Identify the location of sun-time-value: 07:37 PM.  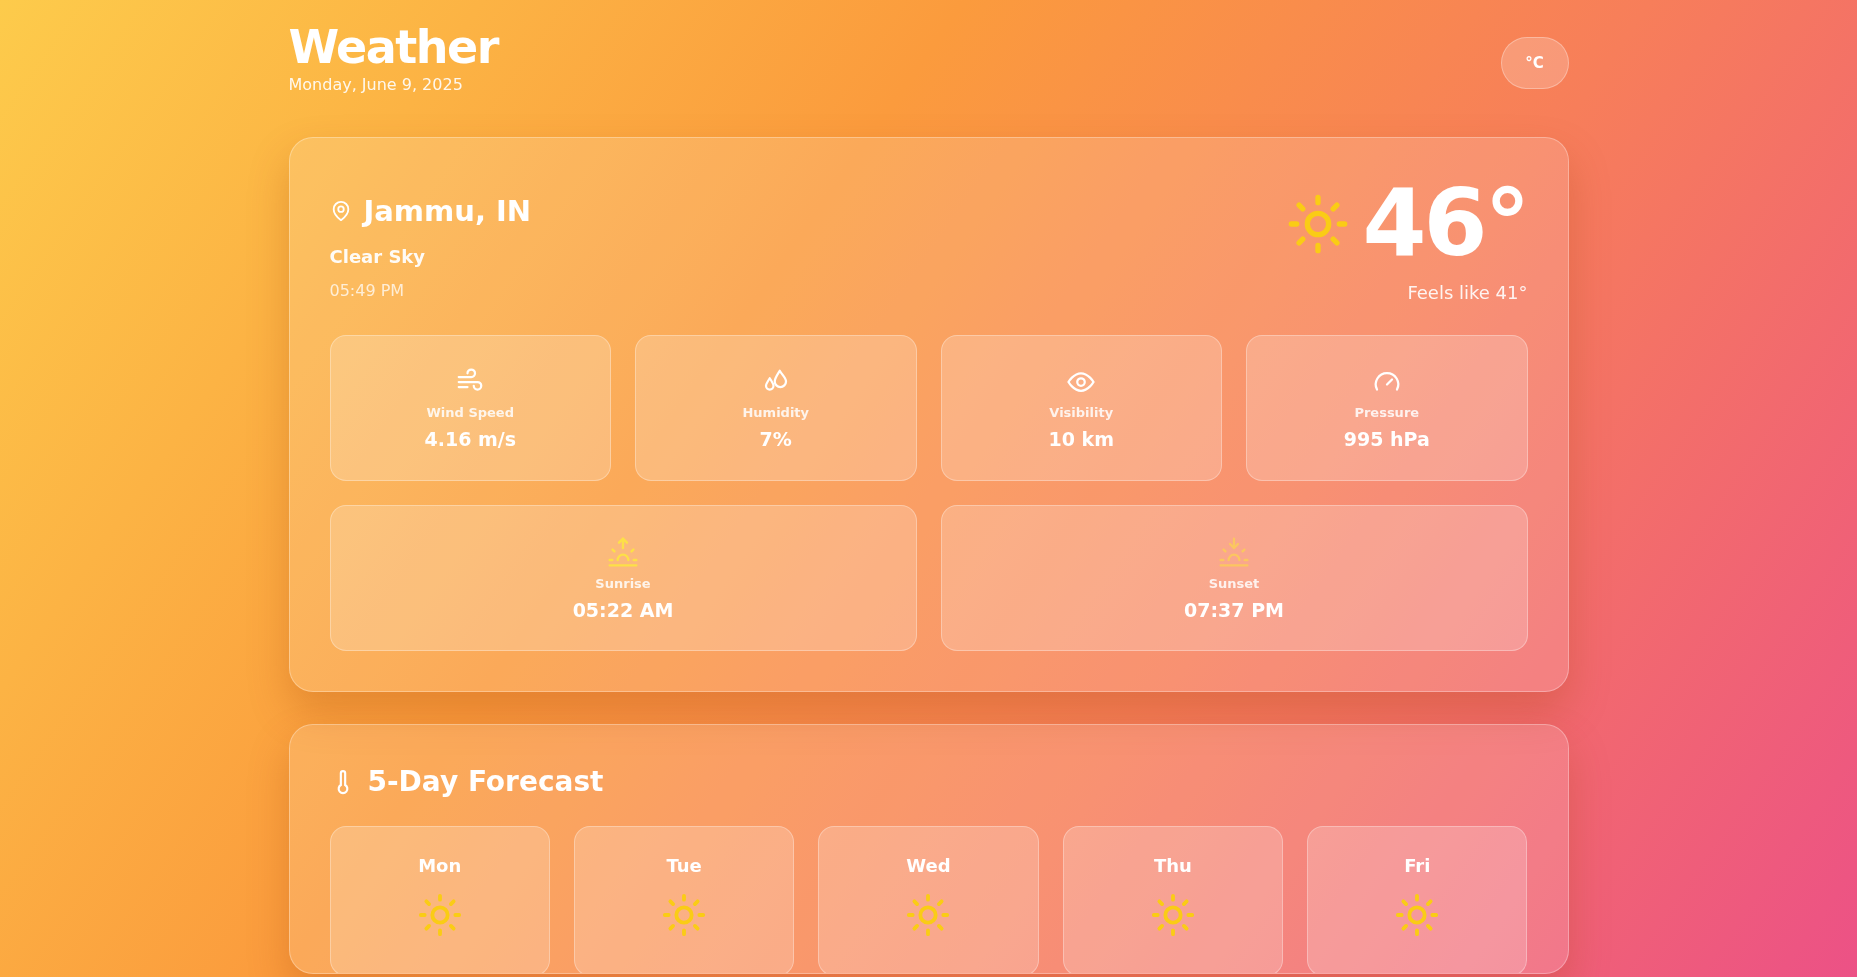
(1234, 609).